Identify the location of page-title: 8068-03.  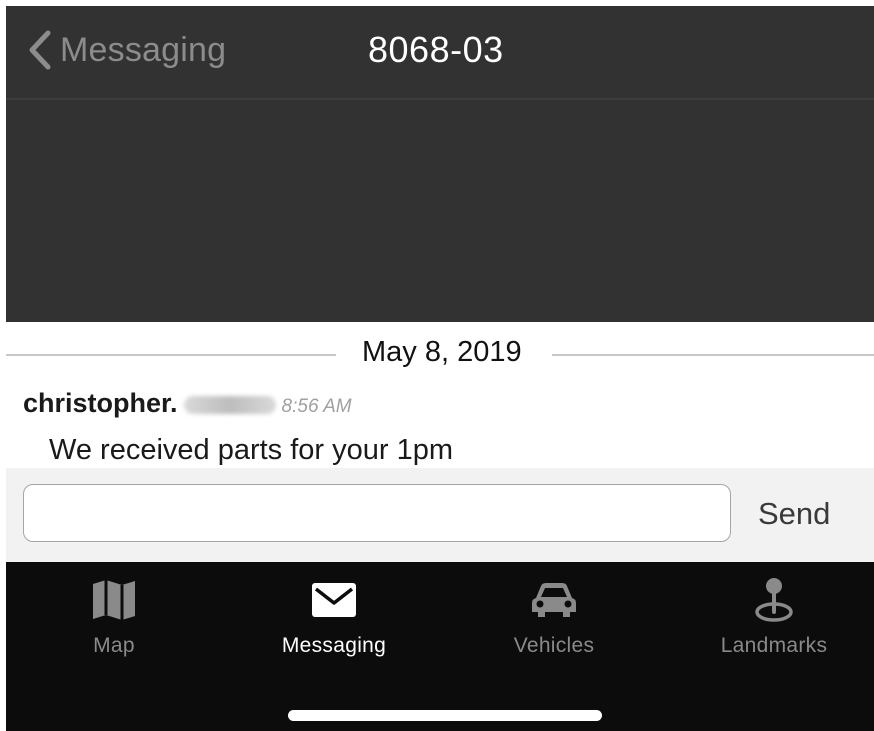
(436, 49).